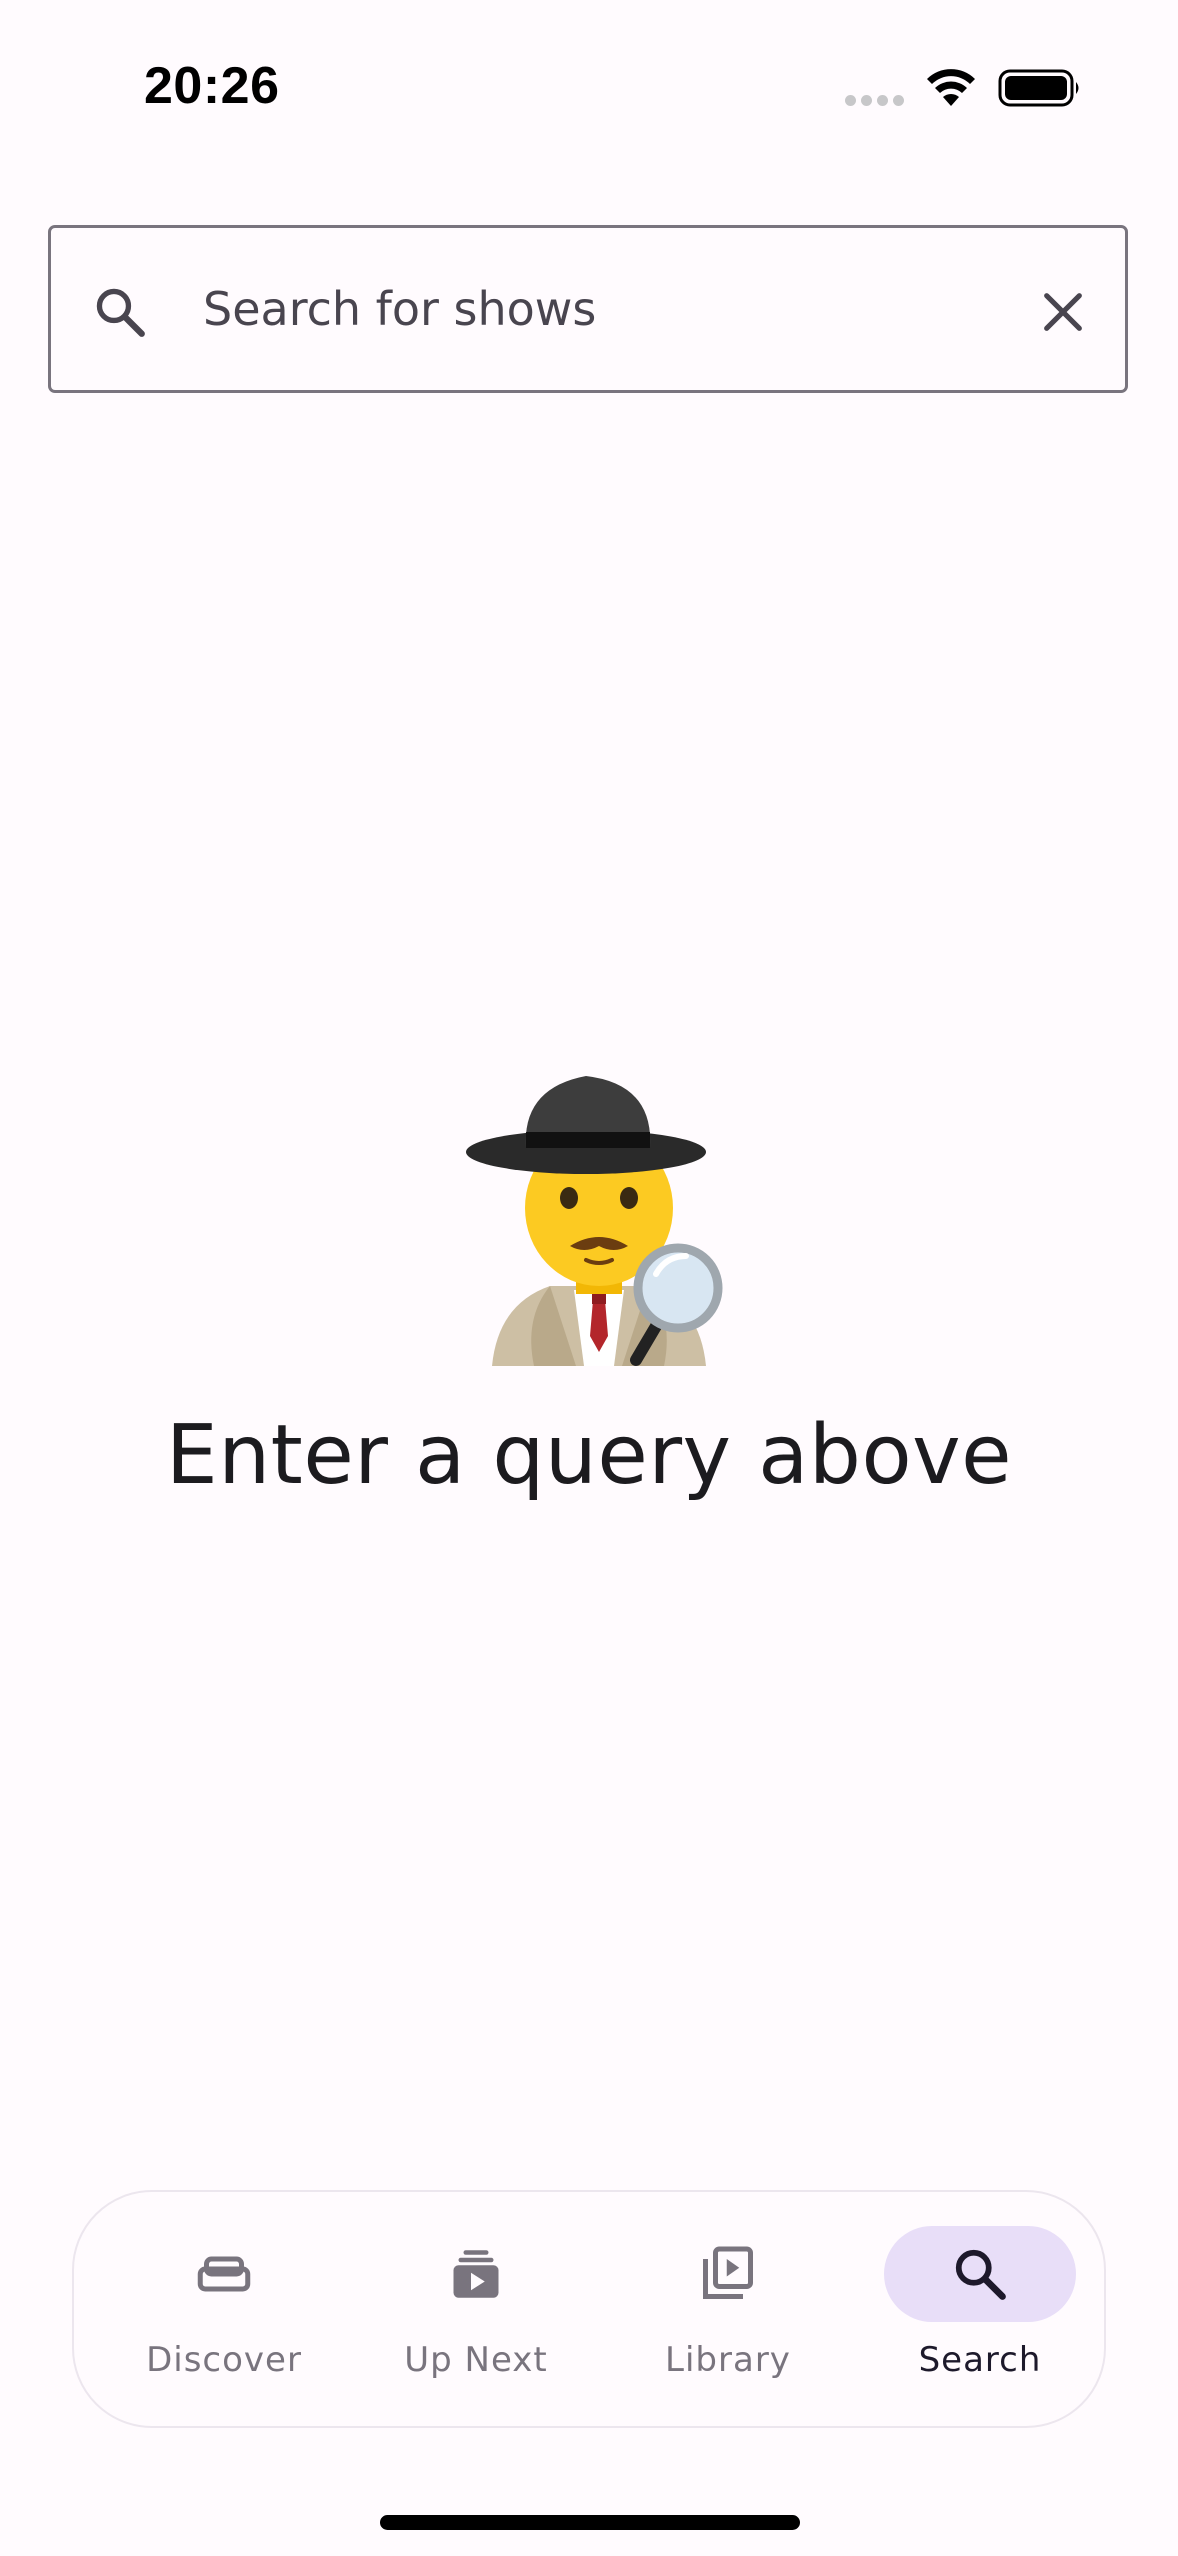 This screenshot has height=2556, width=1178. Describe the element at coordinates (224, 2360) in the screenshot. I see `nav-label: Discover` at that location.